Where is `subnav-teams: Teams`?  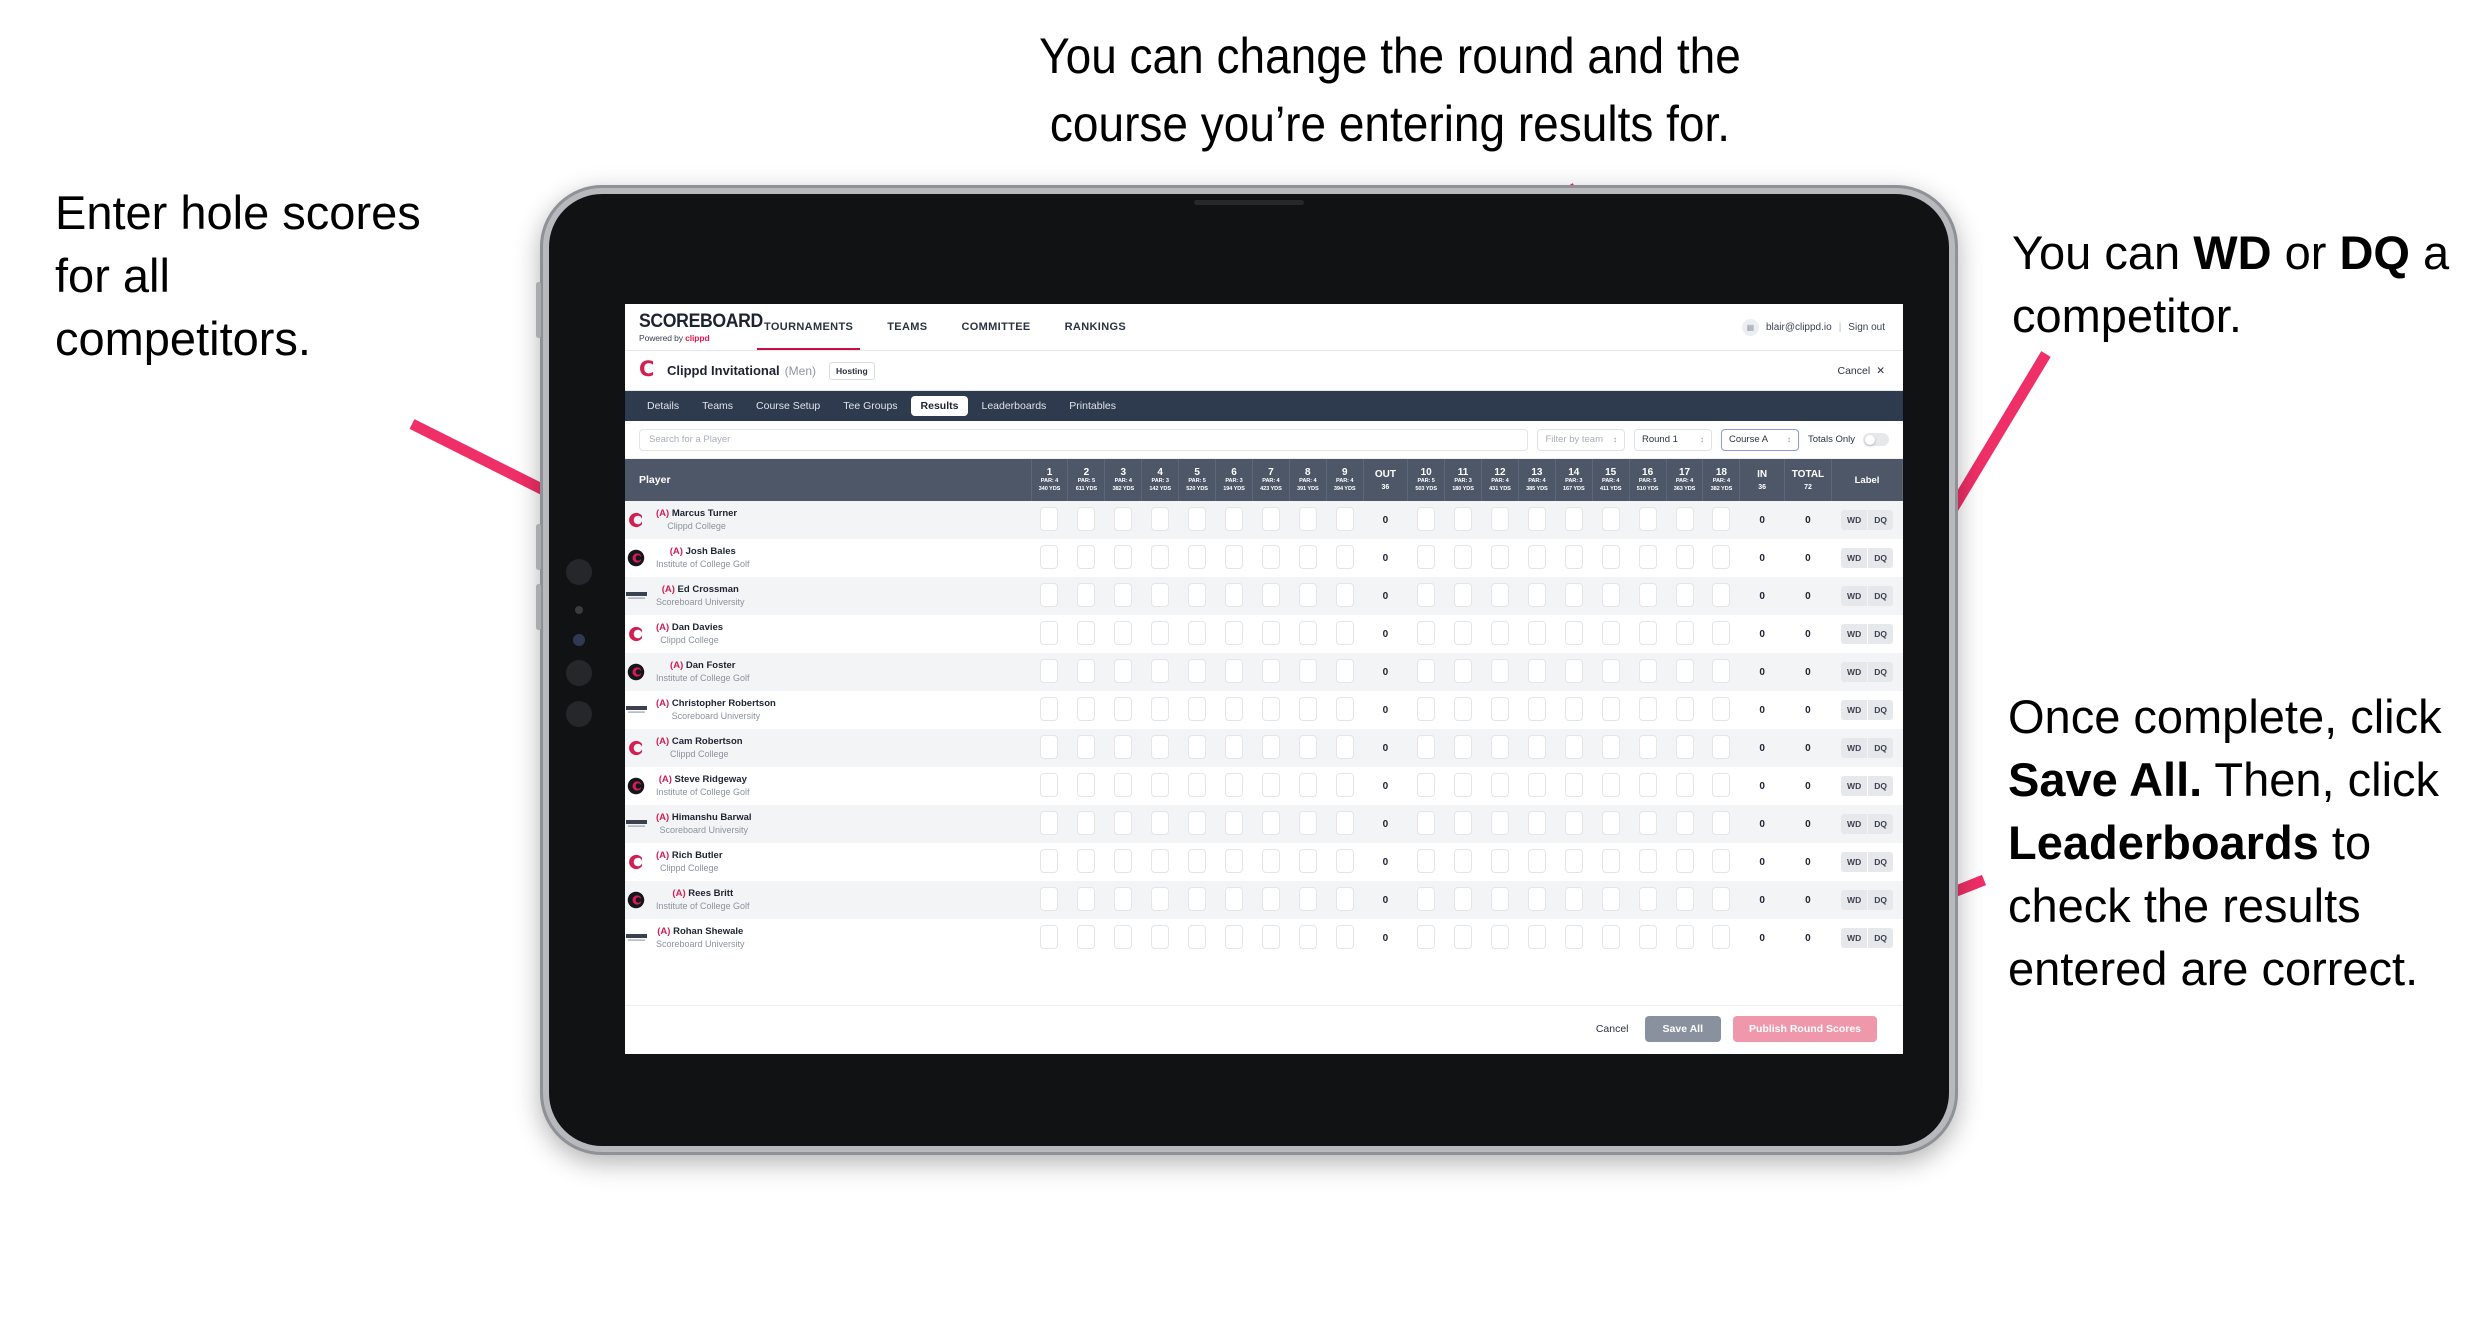 subnav-teams: Teams is located at coordinates (717, 406).